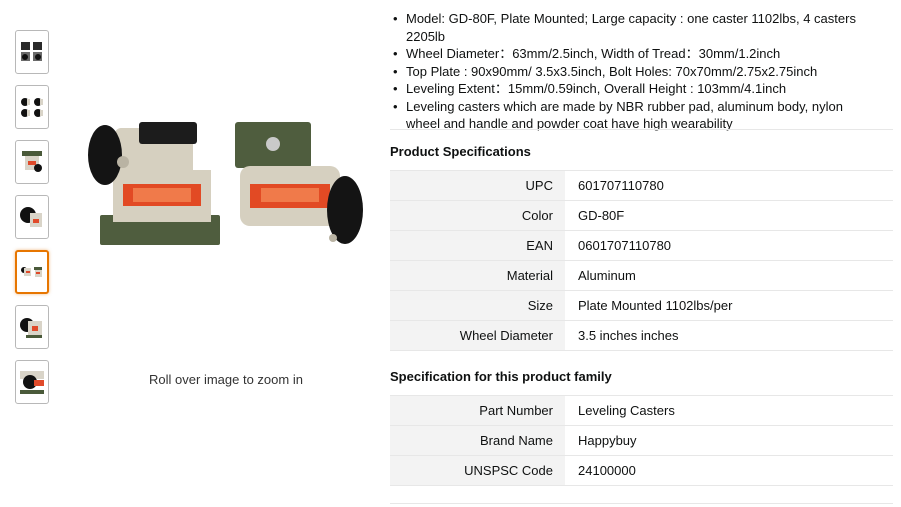  I want to click on spec-value: Leveling Casters, so click(729, 410).